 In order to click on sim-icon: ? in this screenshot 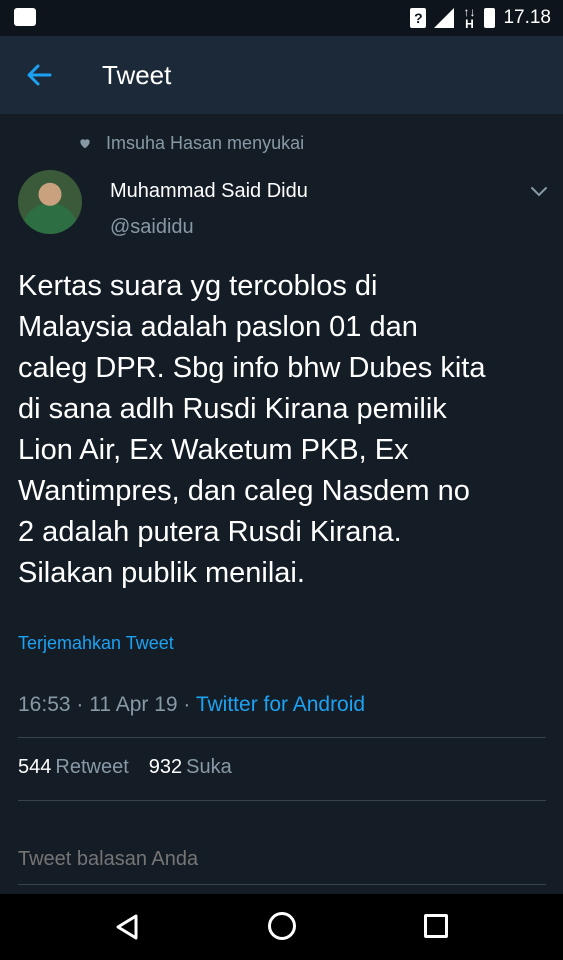, I will do `click(418, 18)`.